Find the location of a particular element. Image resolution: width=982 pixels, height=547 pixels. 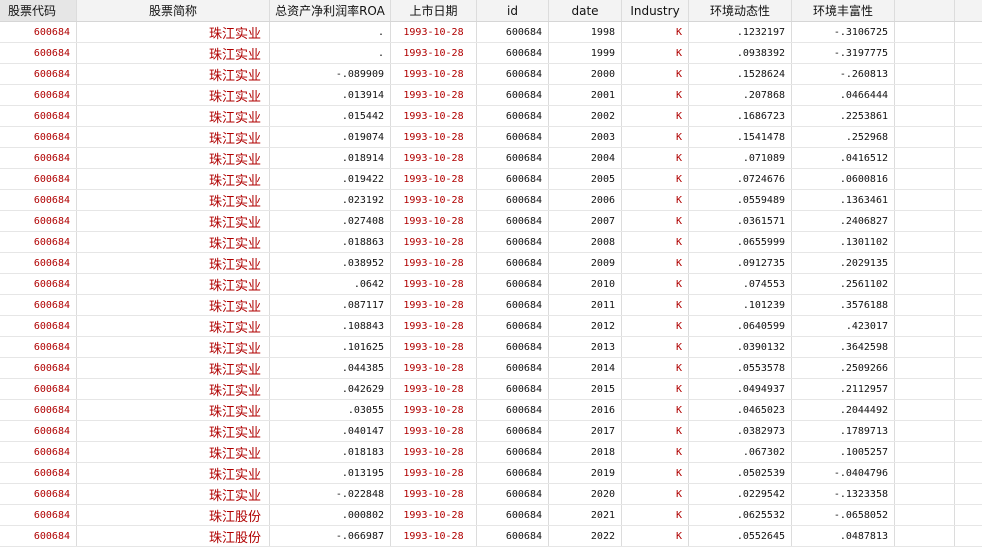

table-cell: 2012 is located at coordinates (585, 326).